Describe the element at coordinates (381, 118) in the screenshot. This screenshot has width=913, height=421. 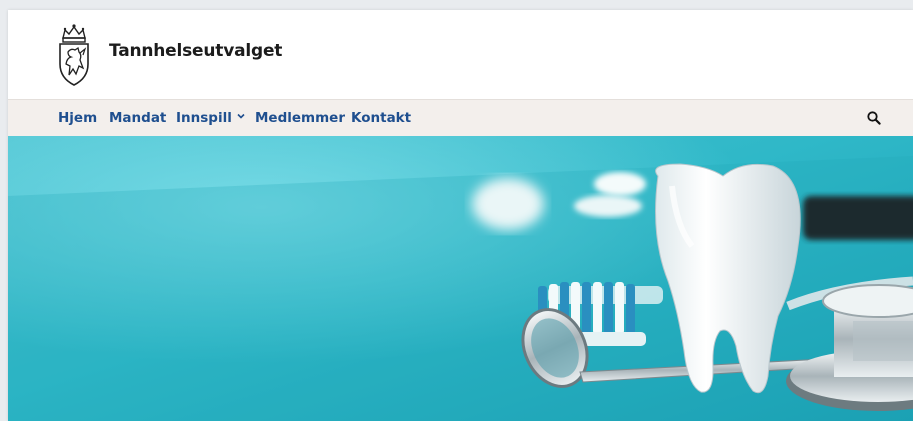
I see `nav-item-kontakt: Kontakt` at that location.